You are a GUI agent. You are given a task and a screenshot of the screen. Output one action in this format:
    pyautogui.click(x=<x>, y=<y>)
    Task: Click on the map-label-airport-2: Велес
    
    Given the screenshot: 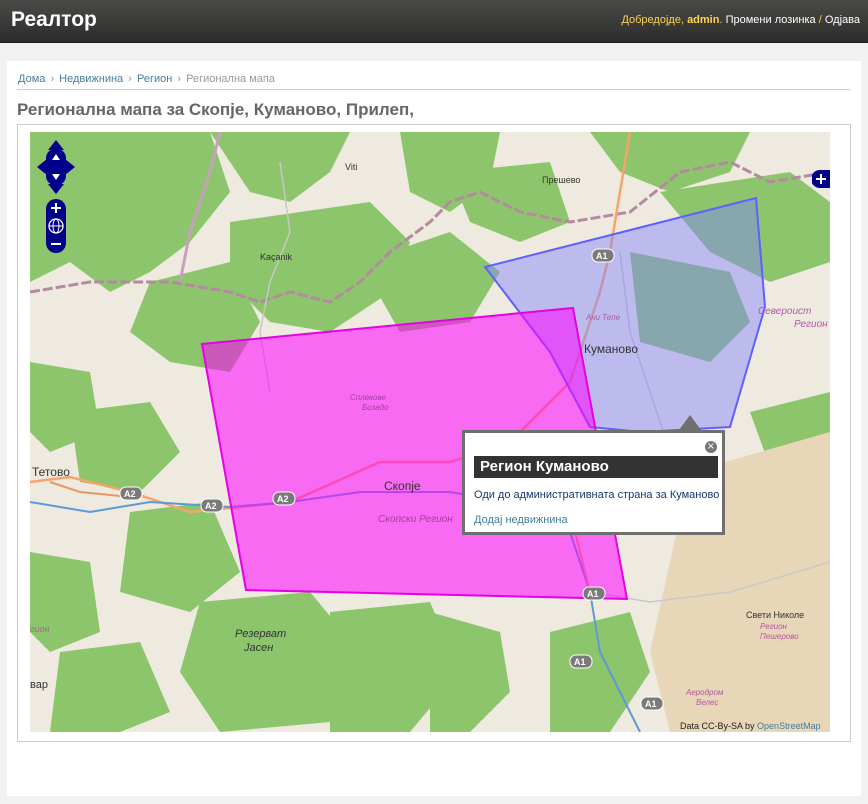 What is the action you would take?
    pyautogui.click(x=707, y=702)
    